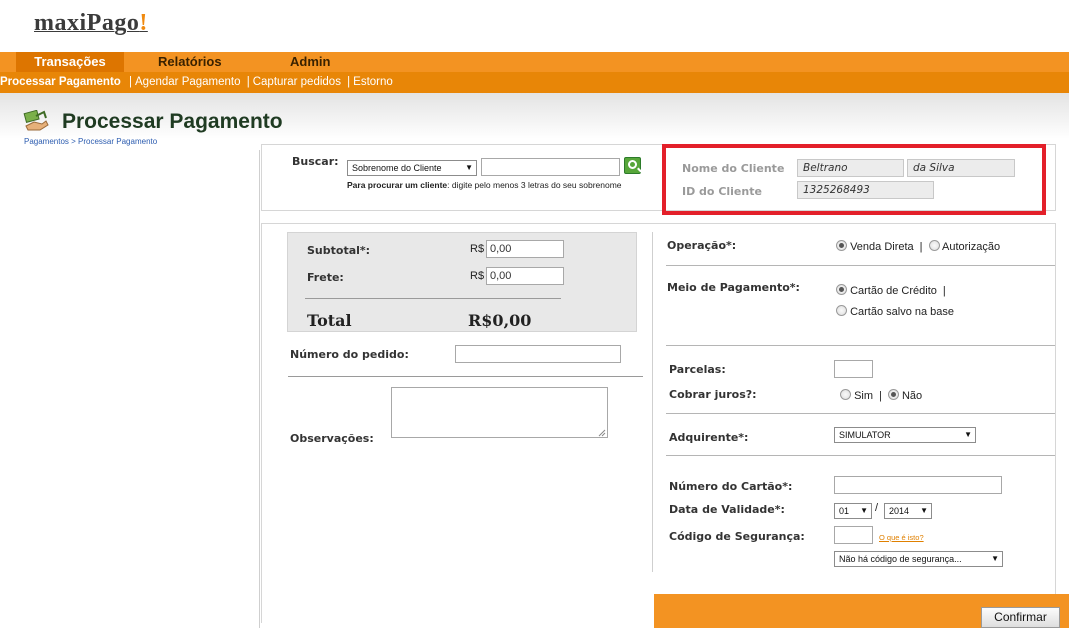 Image resolution: width=1069 pixels, height=628 pixels. What do you see at coordinates (737, 536) in the screenshot?
I see `codigo-label: Código de Segurança:` at bounding box center [737, 536].